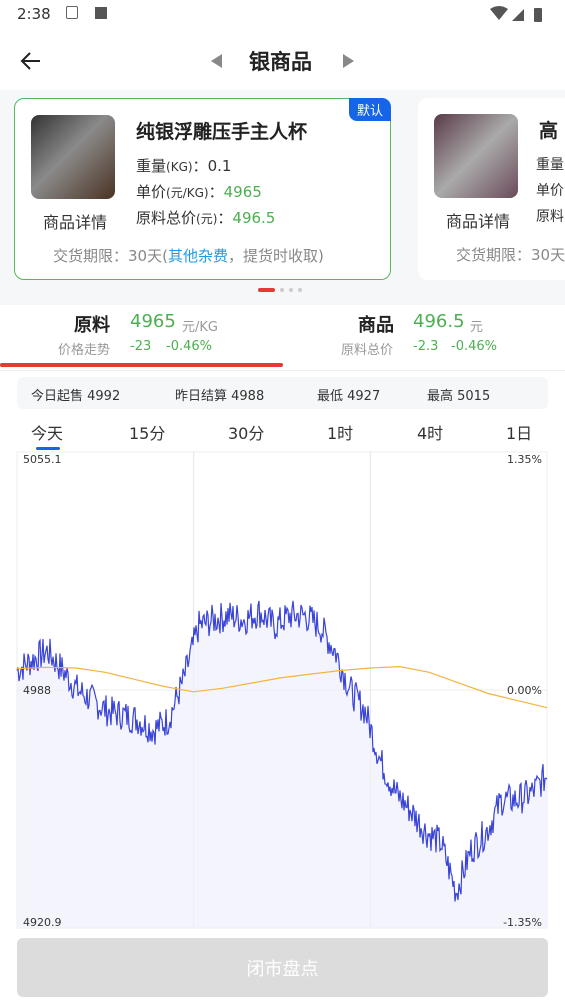 Image resolution: width=565 pixels, height=1004 pixels. Describe the element at coordinates (141, 346) in the screenshot. I see `raw-change: -23` at that location.